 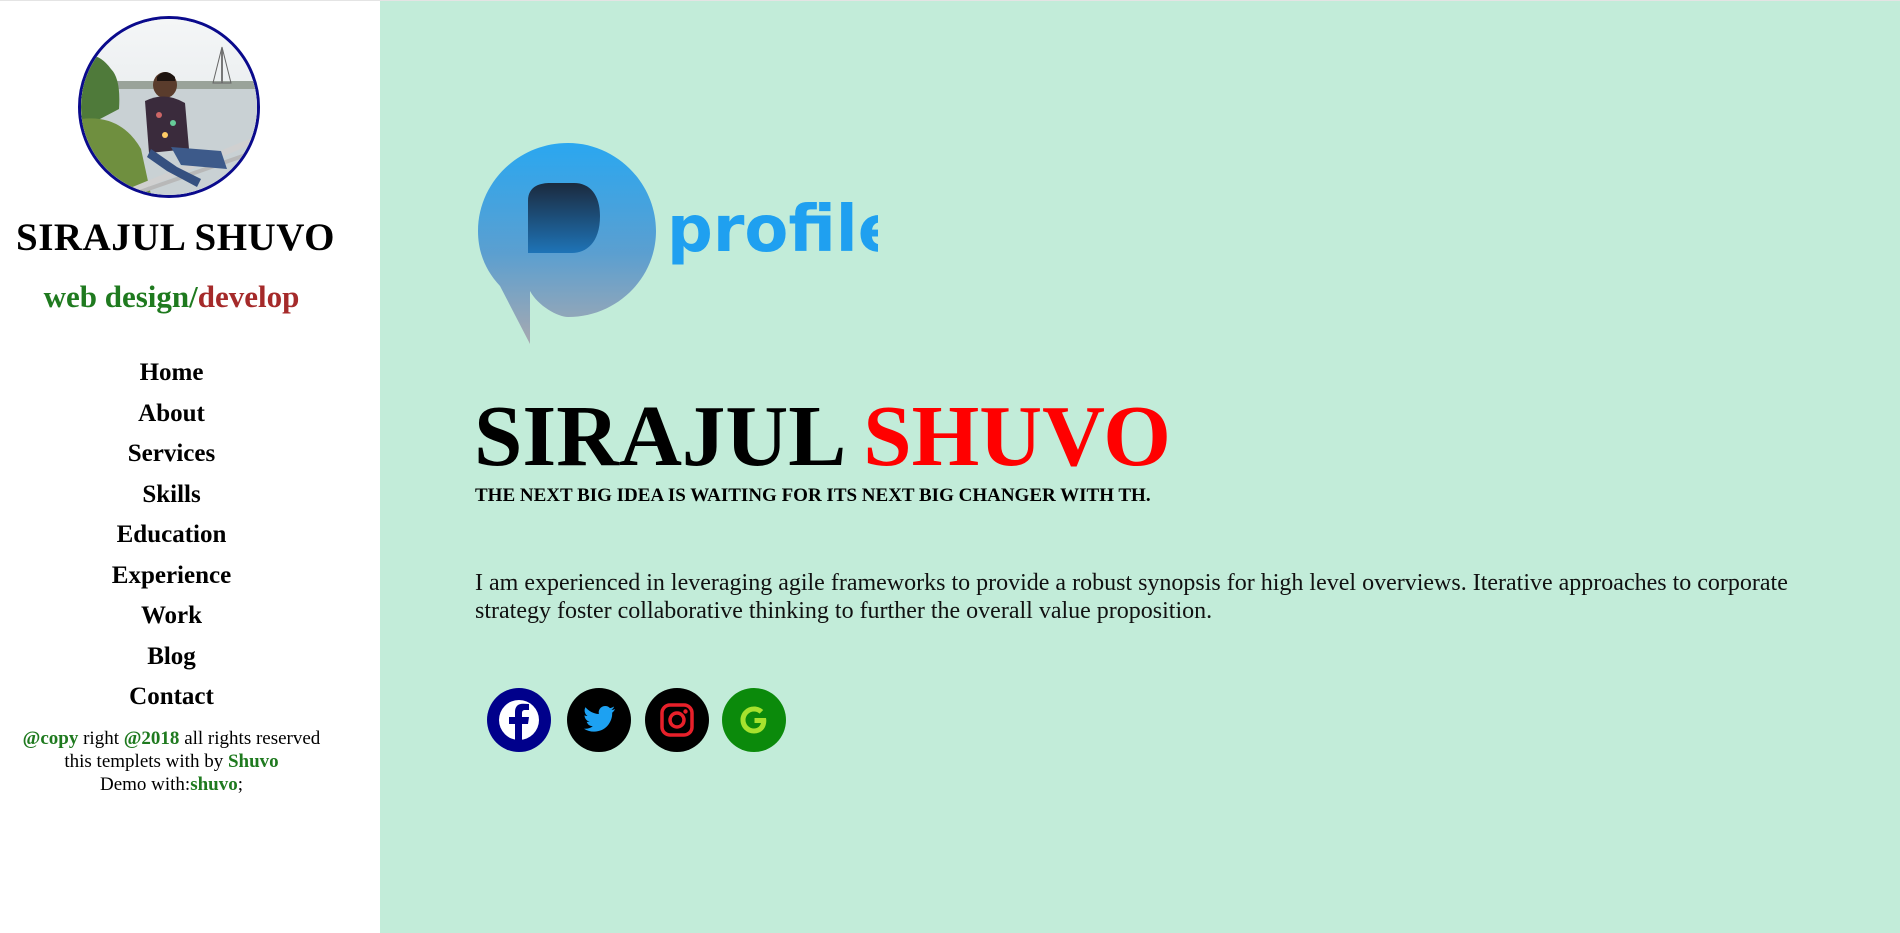 What do you see at coordinates (146, 761) in the screenshot?
I see `footer-templets: this templets with by` at bounding box center [146, 761].